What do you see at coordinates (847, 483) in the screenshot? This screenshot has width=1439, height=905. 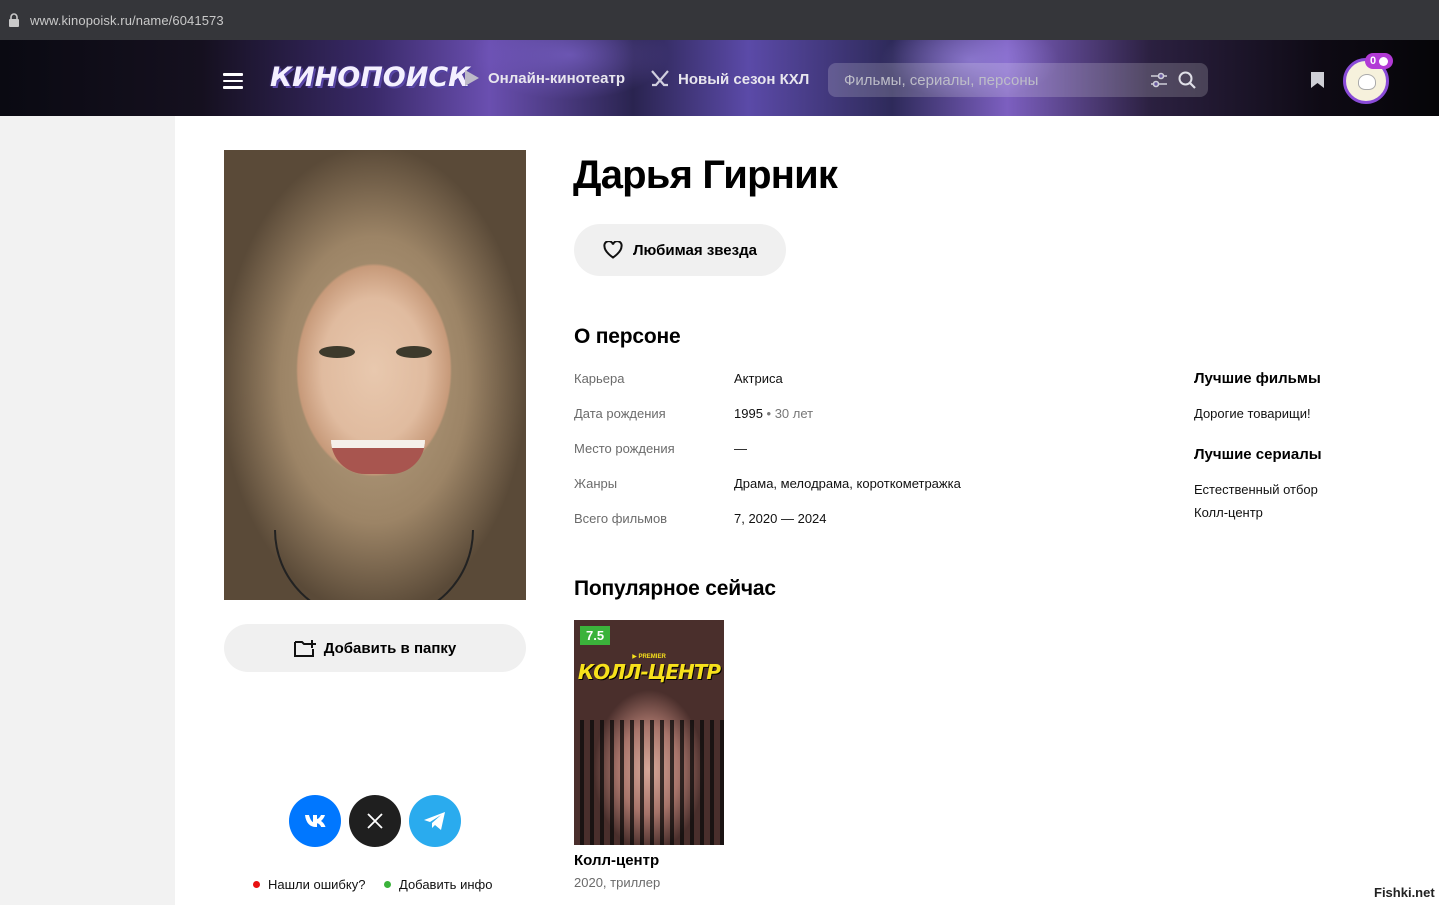 I see `genres-value: Драма, мелодрама, короткометражка` at bounding box center [847, 483].